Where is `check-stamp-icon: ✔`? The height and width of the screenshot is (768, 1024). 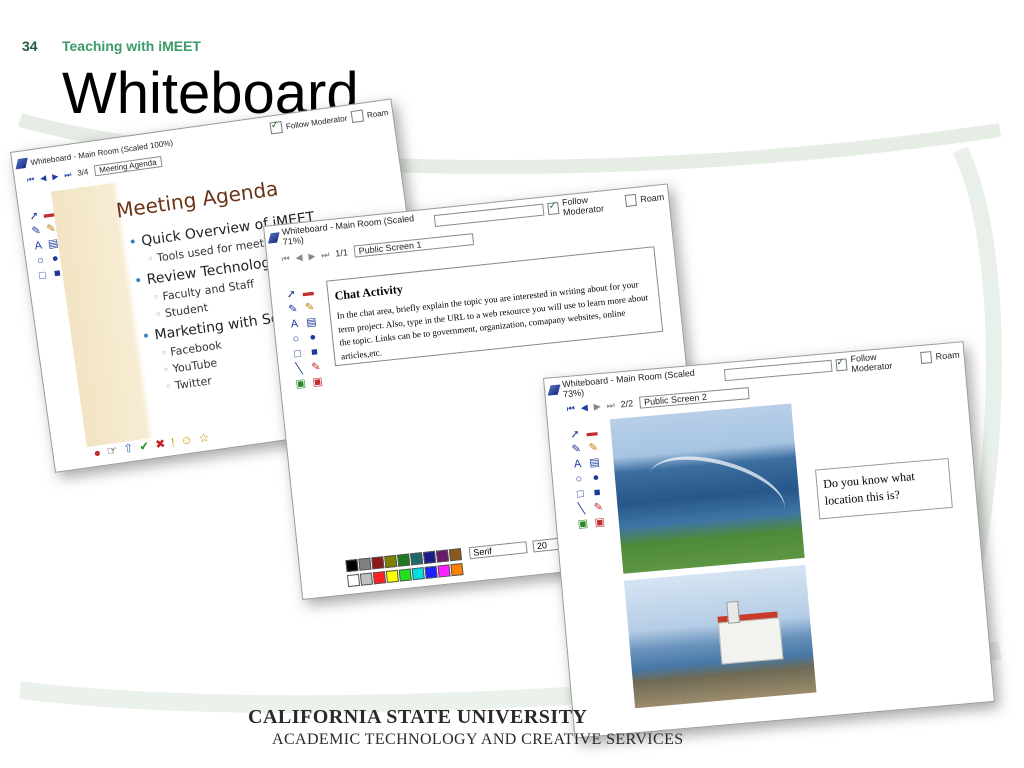
check-stamp-icon: ✔ is located at coordinates (144, 446).